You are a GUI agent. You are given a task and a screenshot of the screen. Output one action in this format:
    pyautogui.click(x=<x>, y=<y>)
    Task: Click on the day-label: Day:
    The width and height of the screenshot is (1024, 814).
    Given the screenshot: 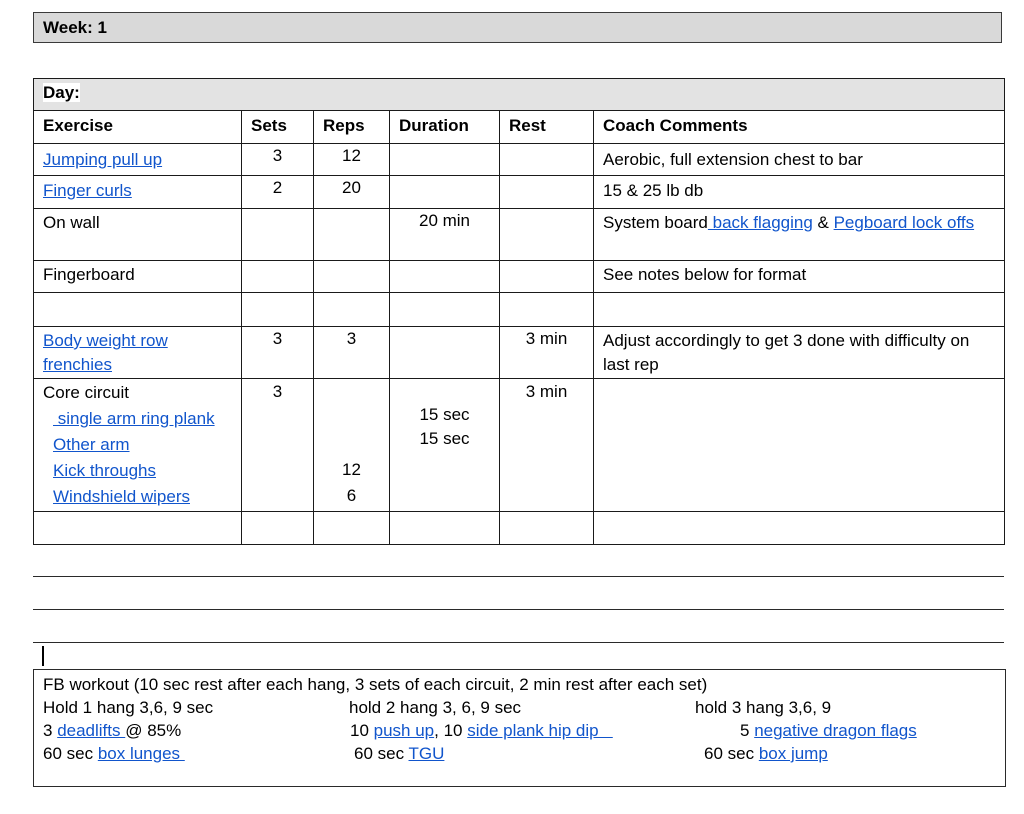 What is the action you would take?
    pyautogui.click(x=61, y=92)
    